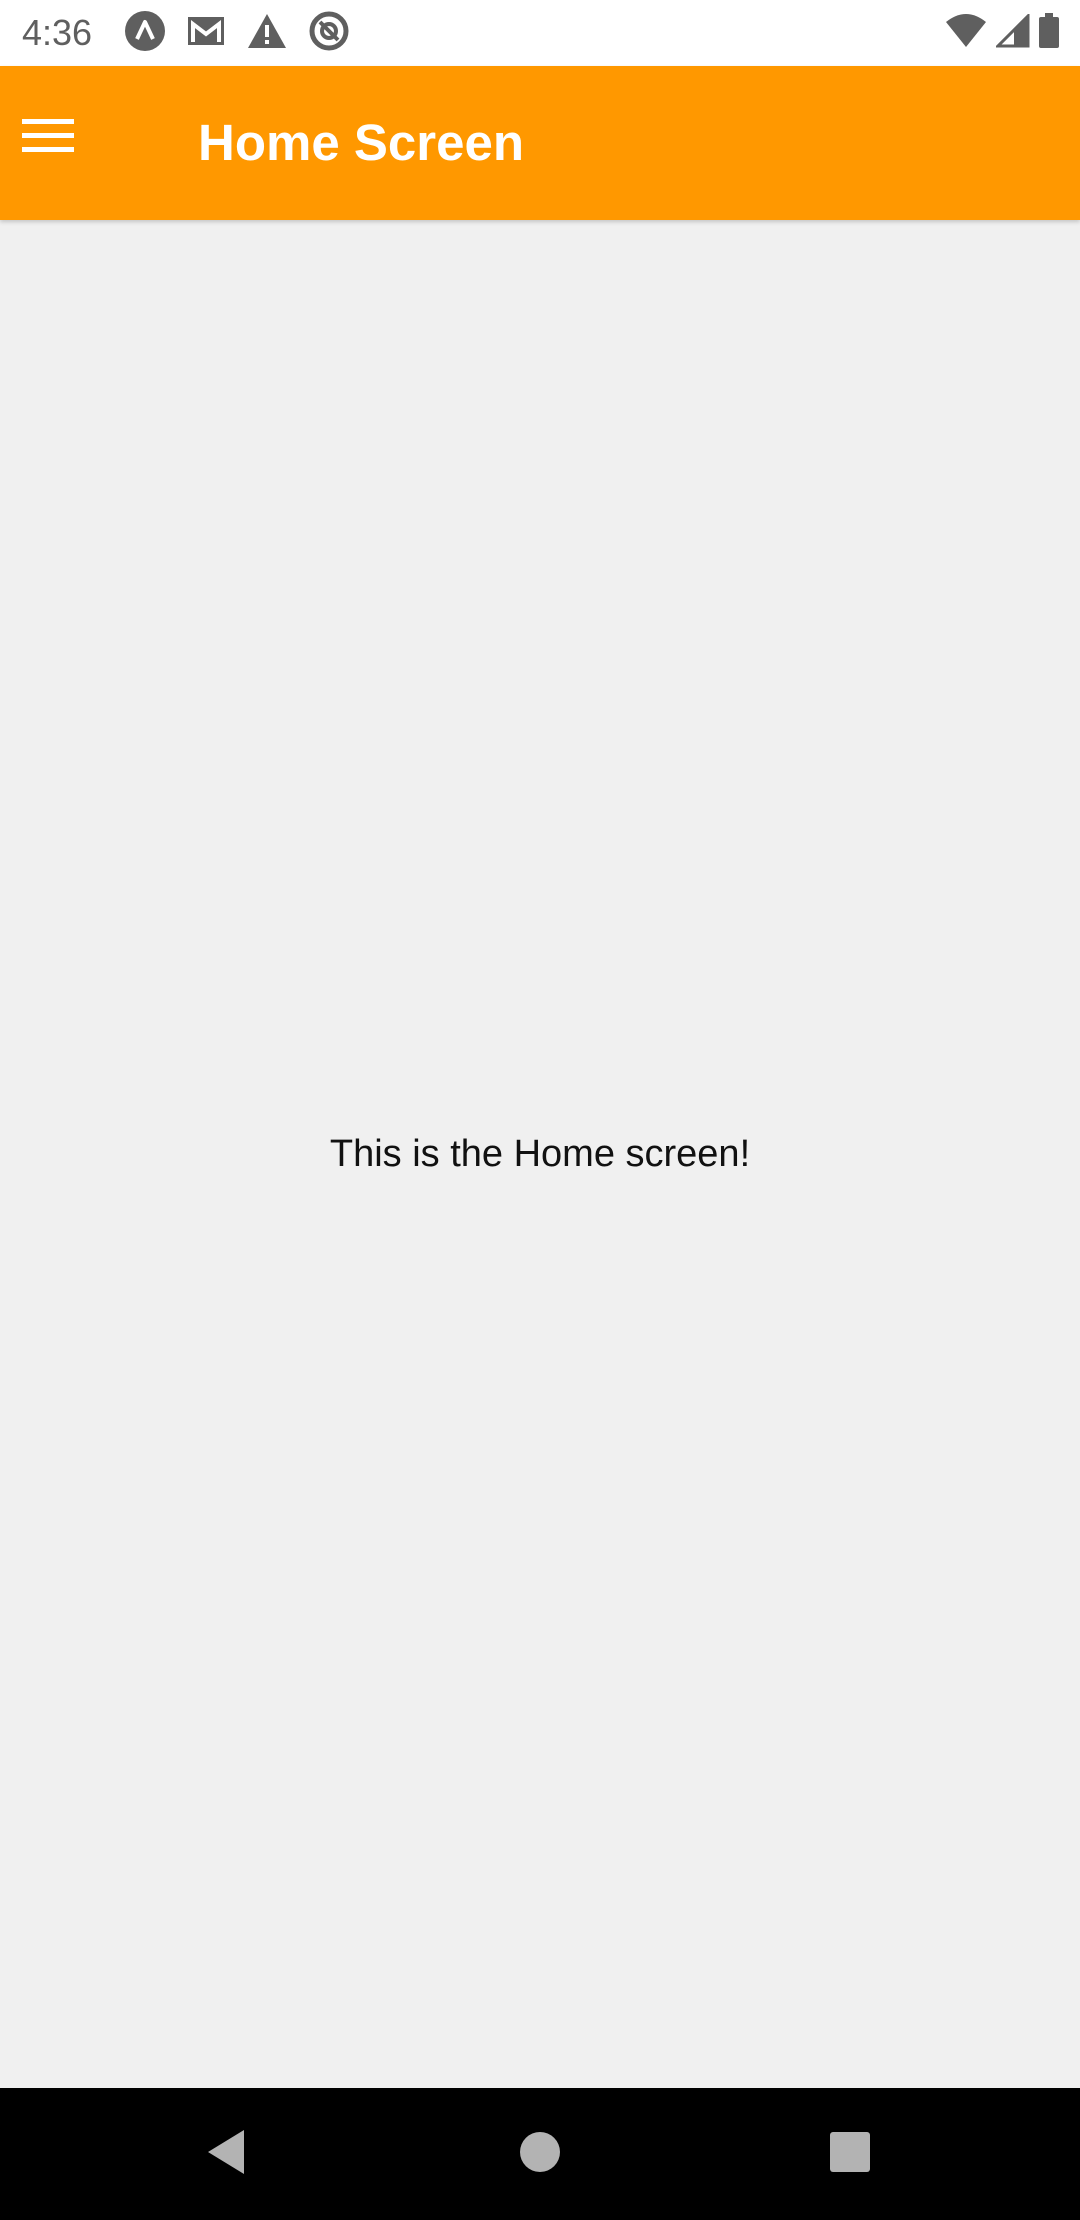 This screenshot has height=2220, width=1080. I want to click on status-bar: 4:36, so click(540, 33).